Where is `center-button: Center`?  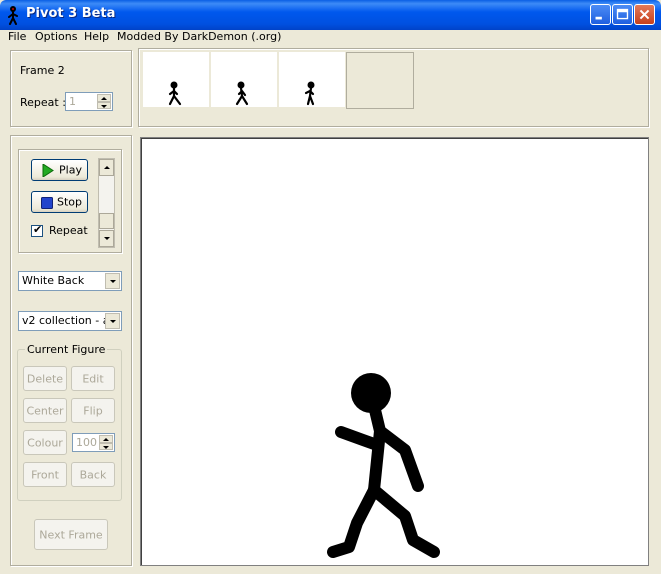
center-button: Center is located at coordinates (45, 410).